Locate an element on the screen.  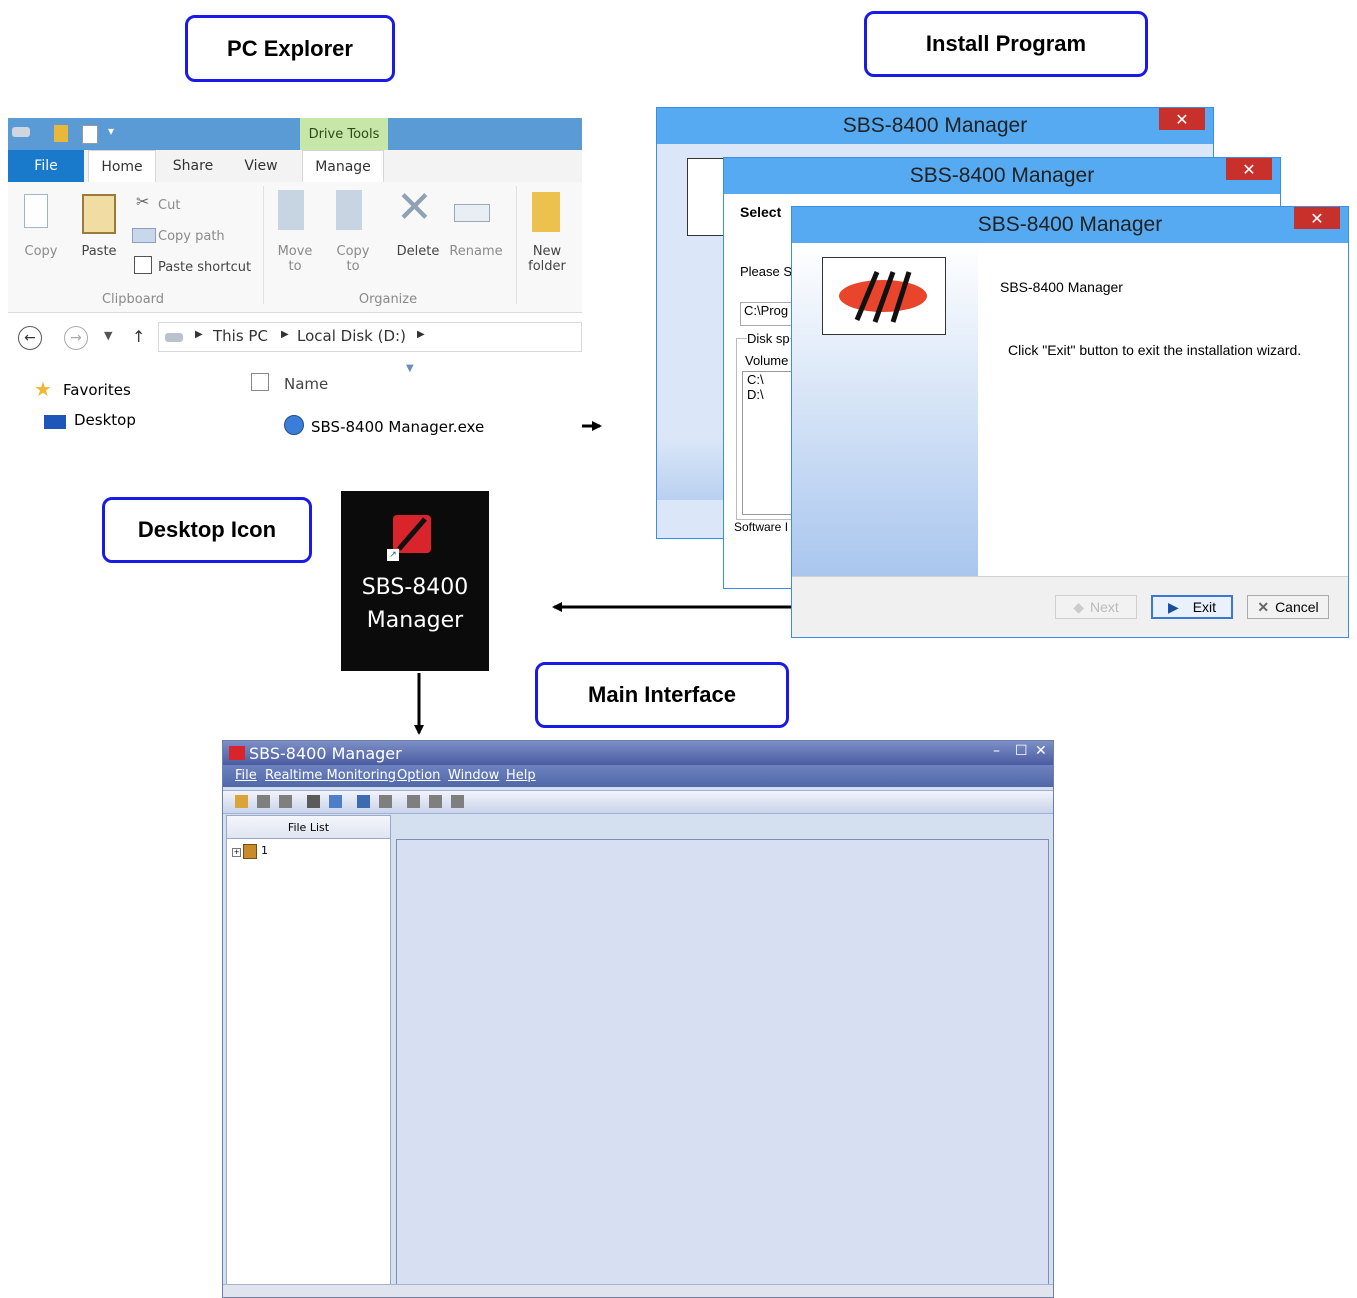
paste-icon is located at coordinates (99, 214).